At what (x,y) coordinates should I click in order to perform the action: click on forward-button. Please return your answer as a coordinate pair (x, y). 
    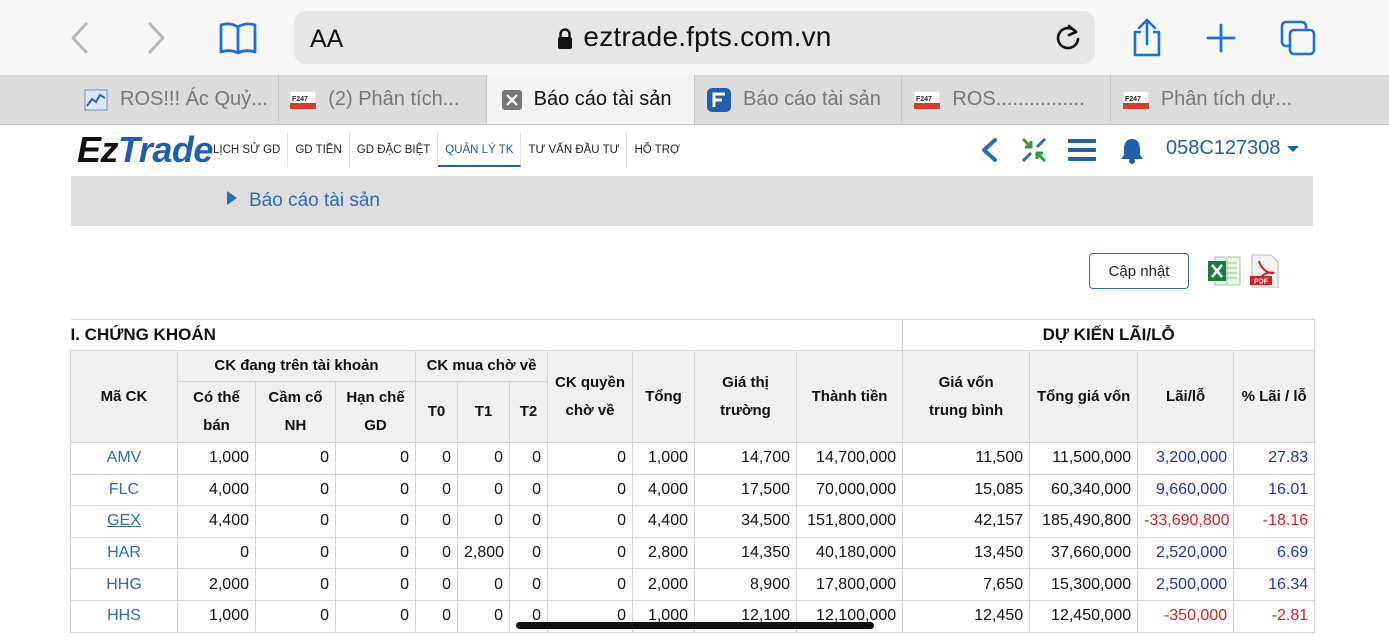
    Looking at the image, I should click on (156, 38).